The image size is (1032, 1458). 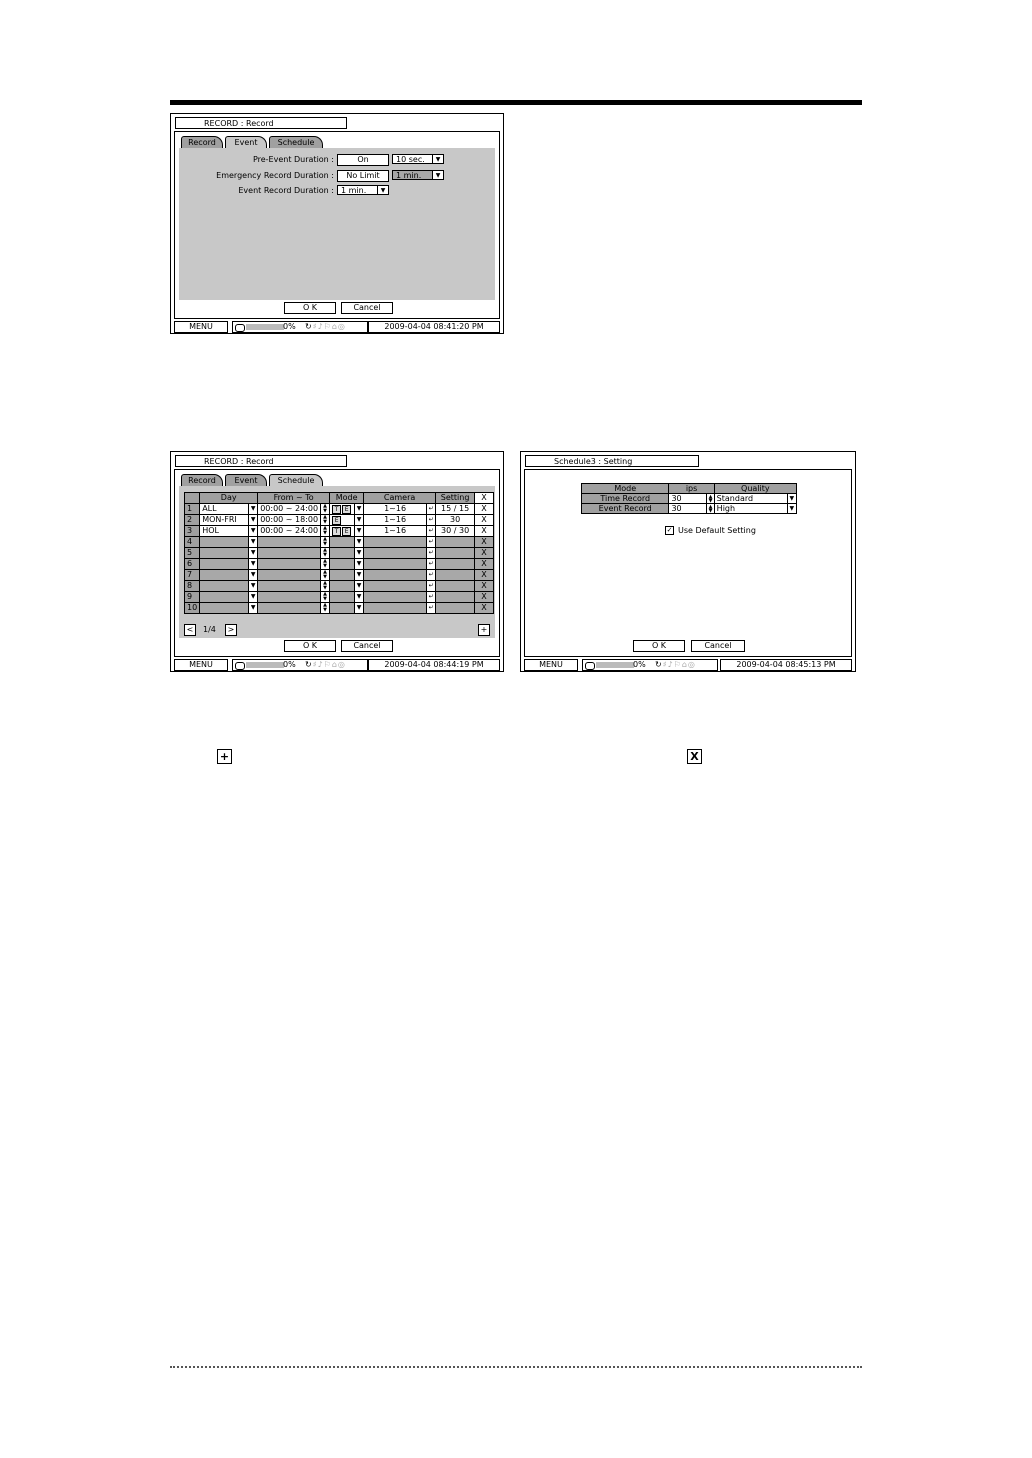 I want to click on time-cell: 00:00 ~ 18:00, so click(x=289, y=520).